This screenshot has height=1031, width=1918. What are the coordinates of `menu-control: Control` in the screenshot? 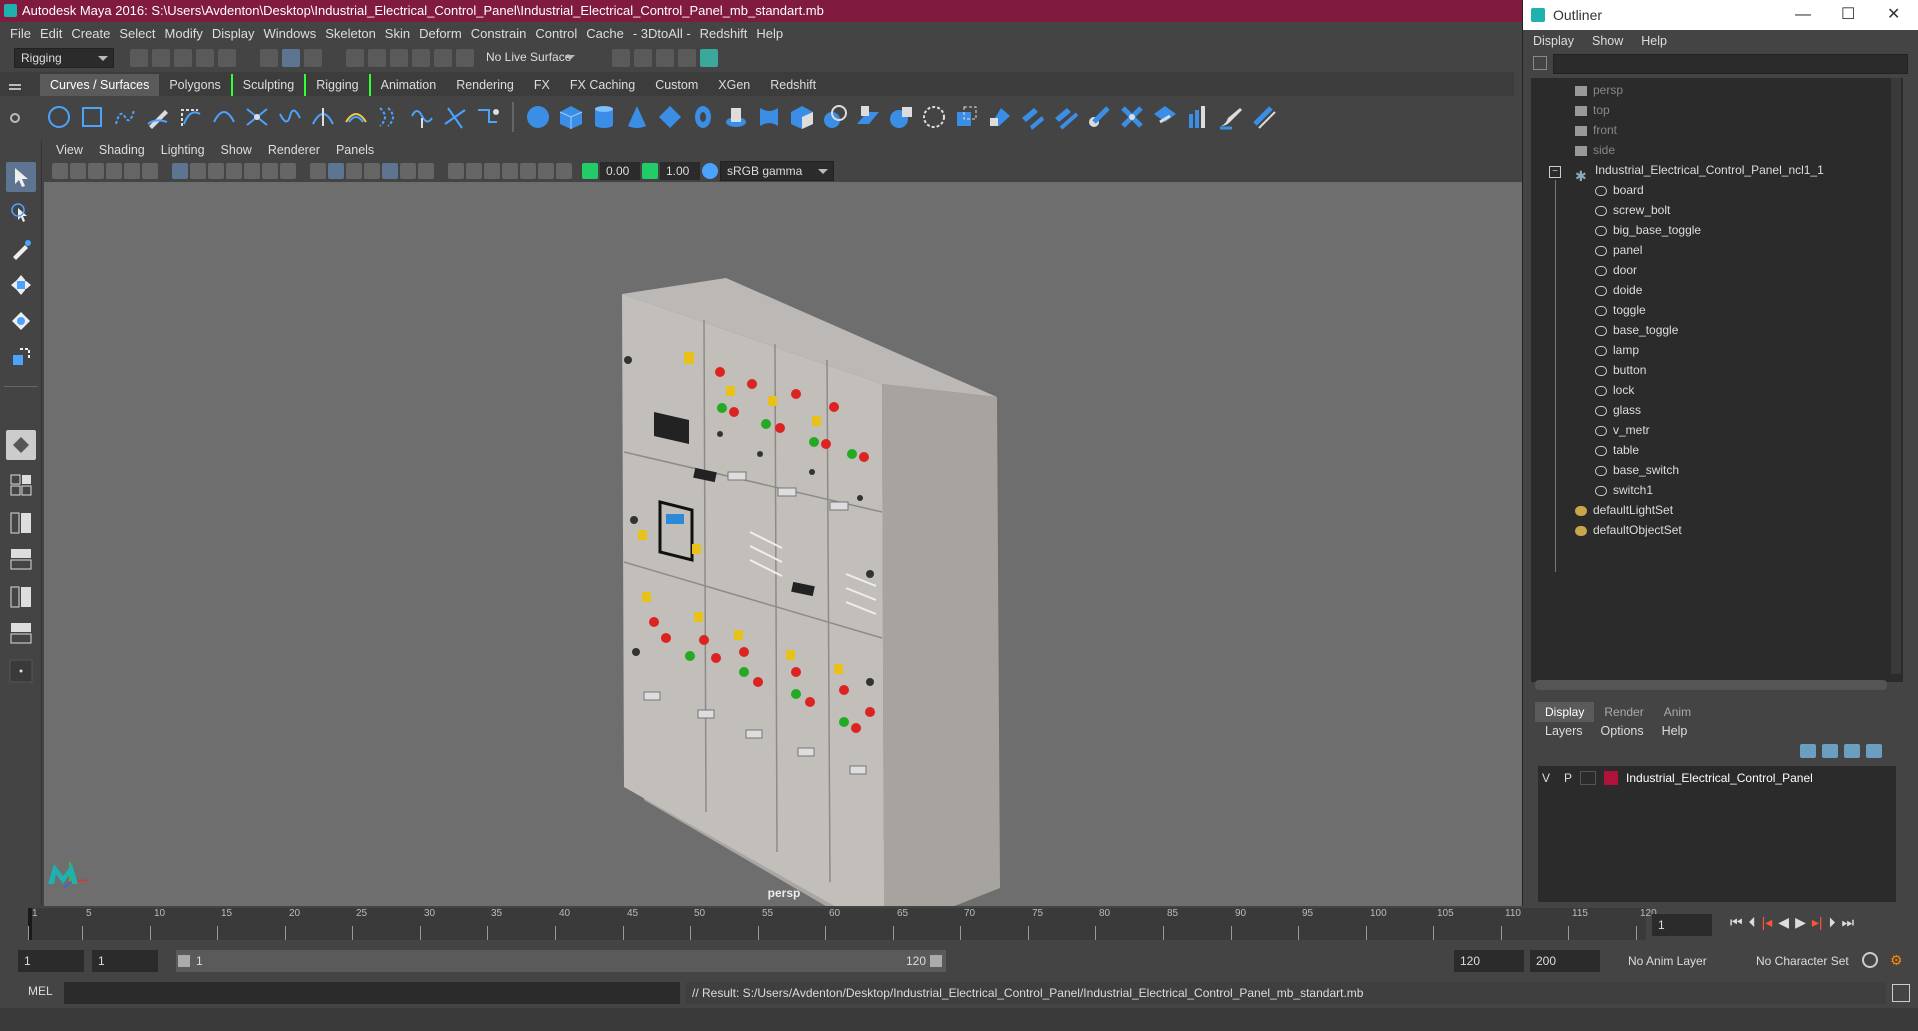 It's located at (560, 33).